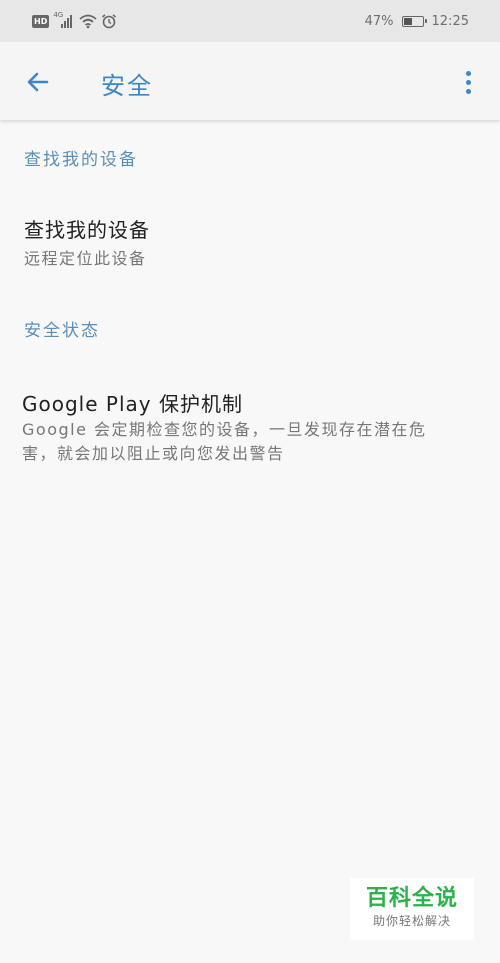 The height and width of the screenshot is (963, 500). Describe the element at coordinates (64, 20) in the screenshot. I see `signal-icon: 4G` at that location.